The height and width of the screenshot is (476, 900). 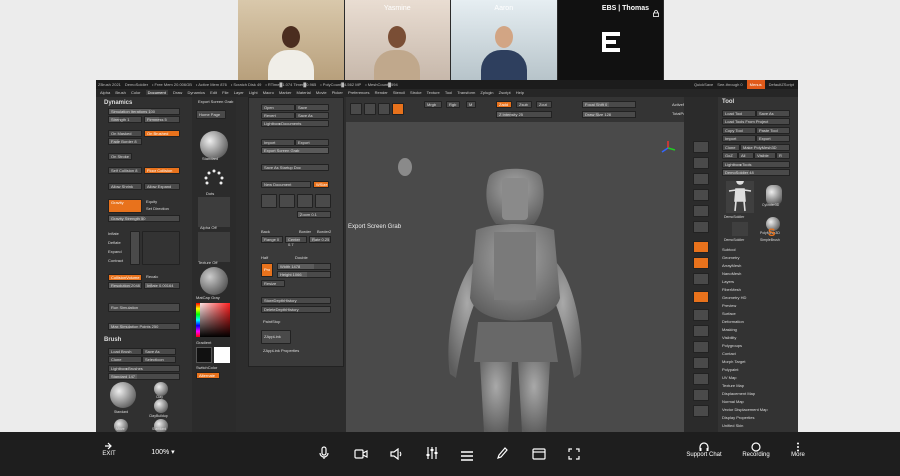 What do you see at coordinates (756, 121) in the screenshot?
I see `load-tools-from-project-button: Load Tools From Project` at bounding box center [756, 121].